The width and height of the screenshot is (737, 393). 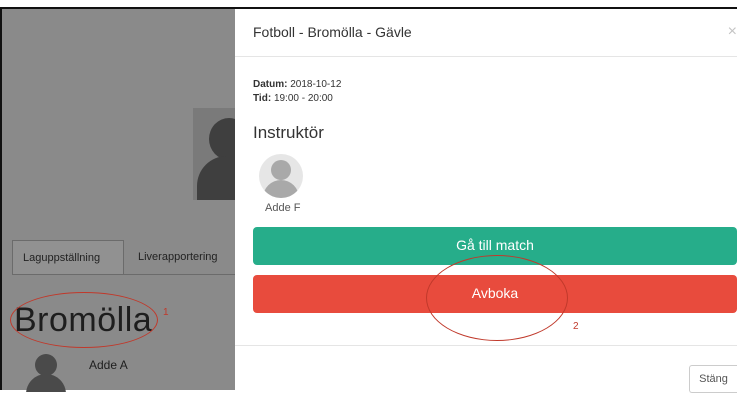 What do you see at coordinates (214, 154) in the screenshot?
I see `background-avatar-icon` at bounding box center [214, 154].